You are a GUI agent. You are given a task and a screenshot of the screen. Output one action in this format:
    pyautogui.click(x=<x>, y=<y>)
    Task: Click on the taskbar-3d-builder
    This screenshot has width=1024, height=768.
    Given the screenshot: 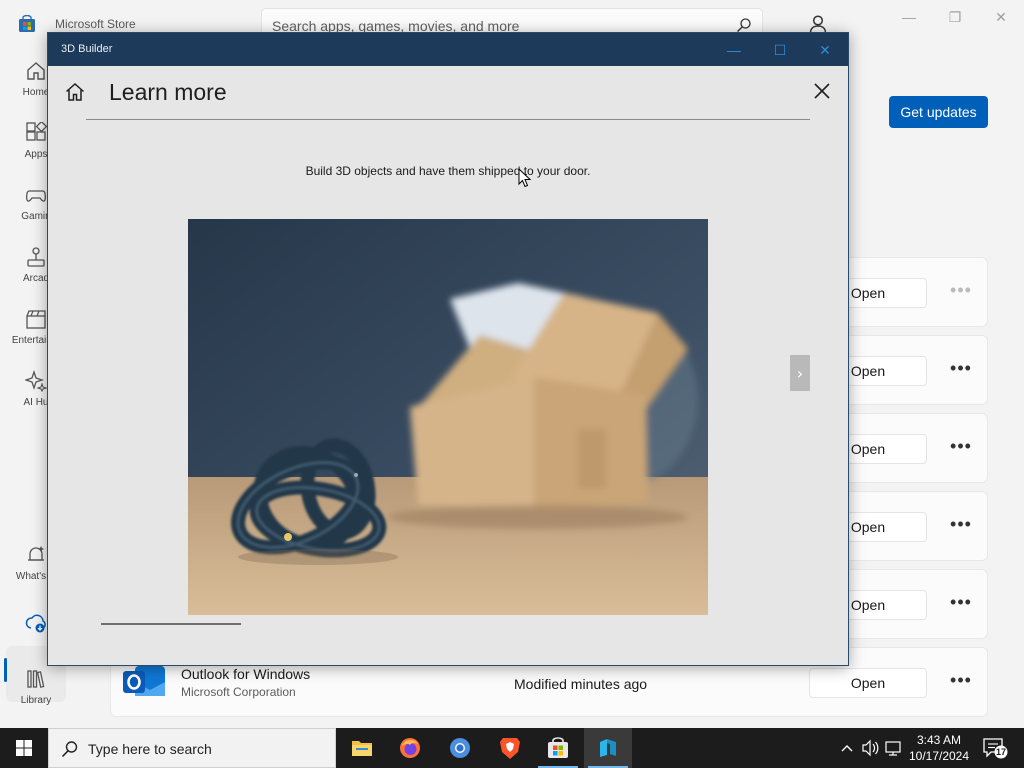 What is the action you would take?
    pyautogui.click(x=608, y=748)
    